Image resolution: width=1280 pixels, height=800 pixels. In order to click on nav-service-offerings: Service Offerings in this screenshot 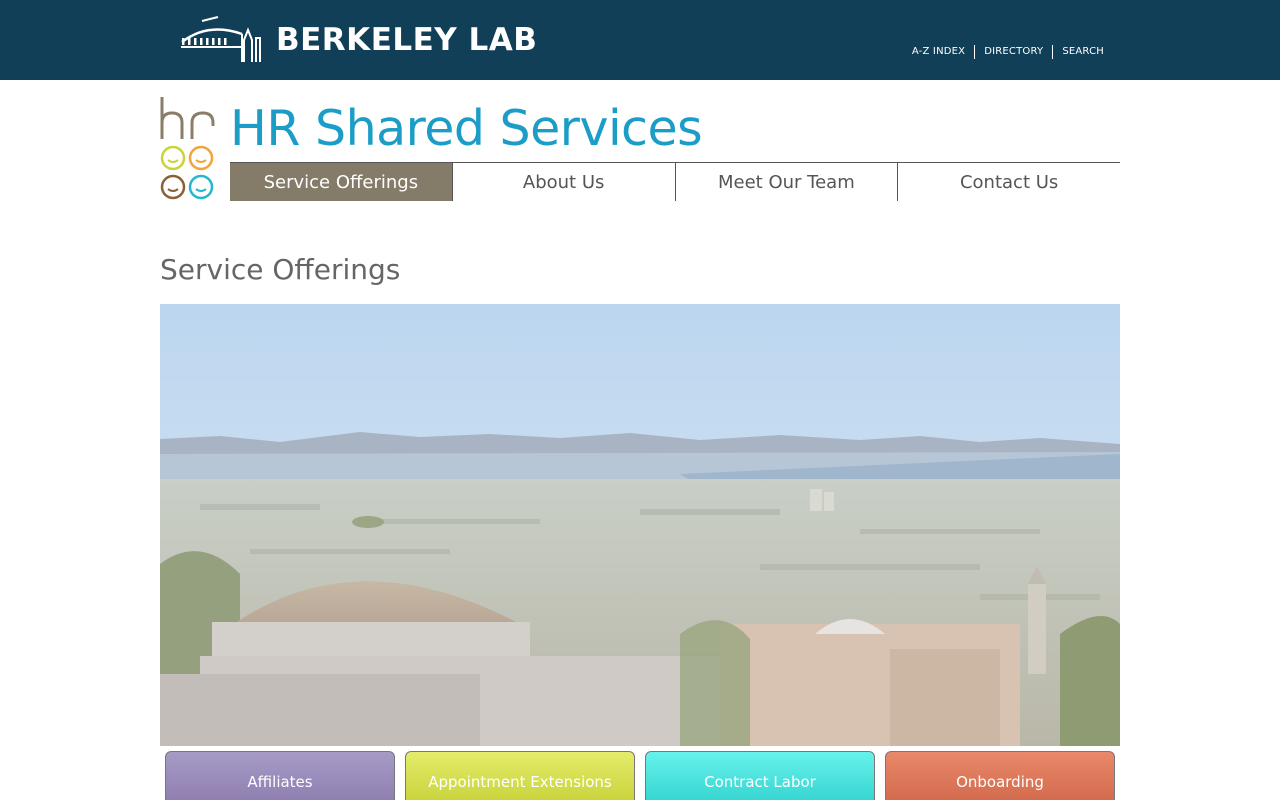, I will do `click(341, 182)`.